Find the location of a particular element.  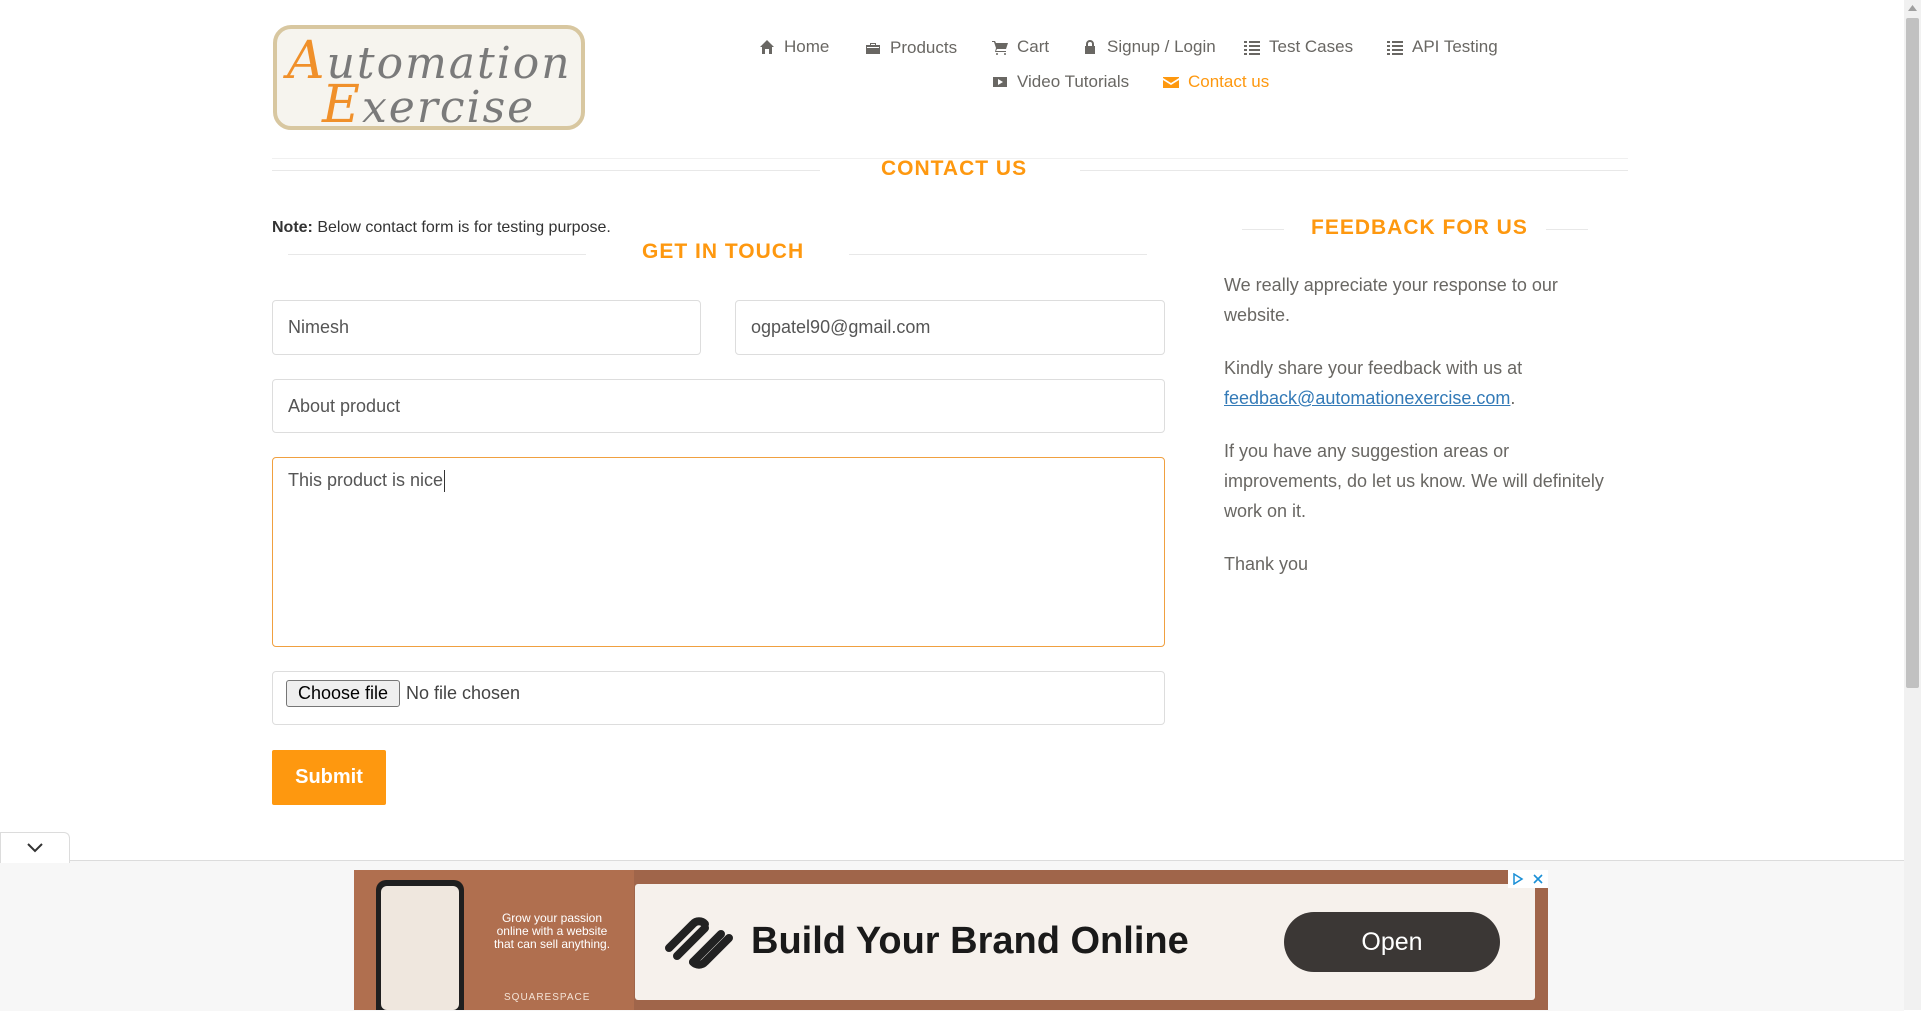

nav-home: Home is located at coordinates (794, 47).